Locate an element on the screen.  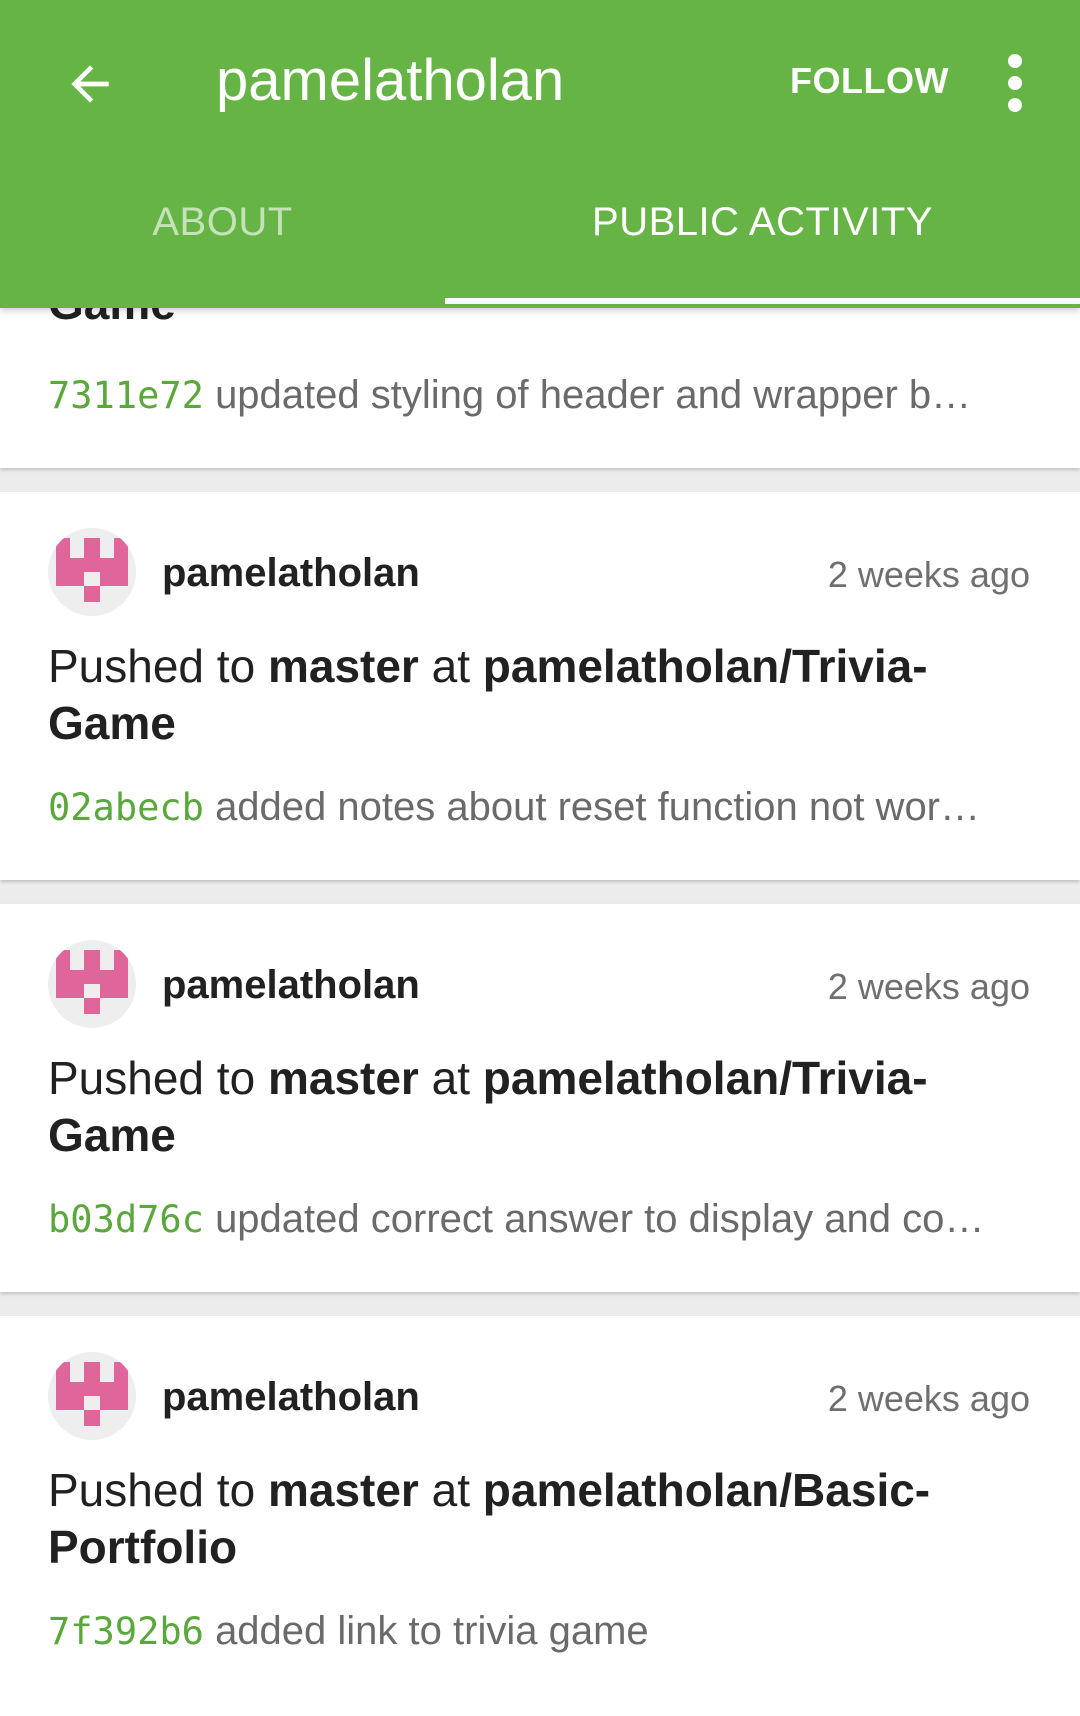
tab-indicator is located at coordinates (762, 301).